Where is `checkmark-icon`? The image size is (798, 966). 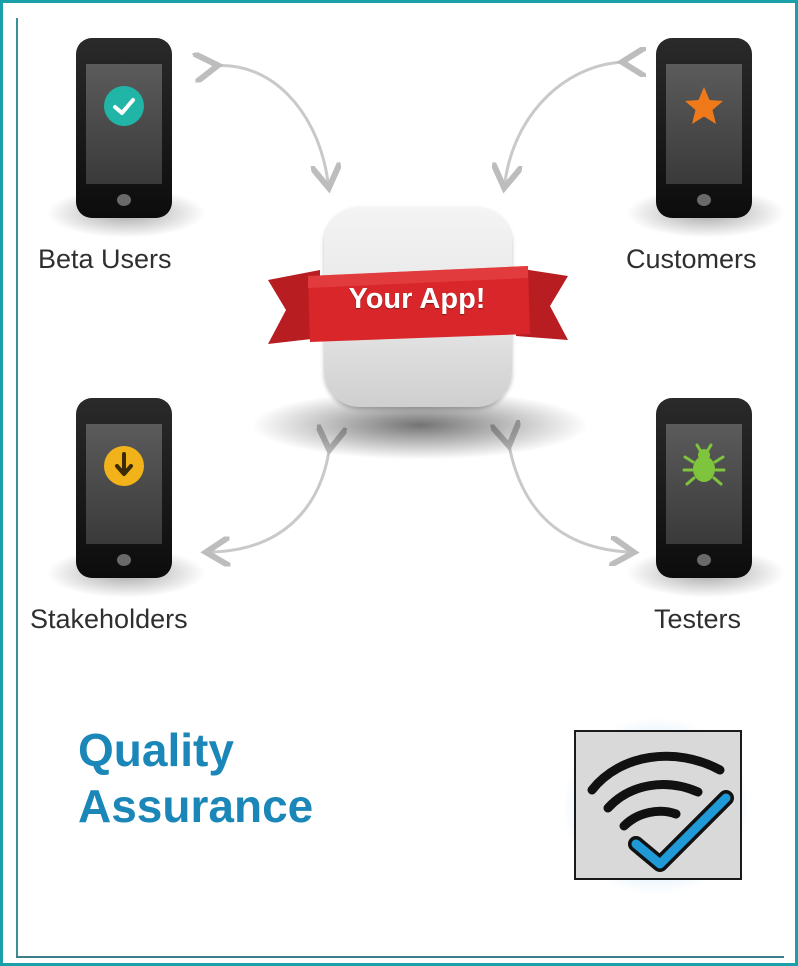 checkmark-icon is located at coordinates (124, 106).